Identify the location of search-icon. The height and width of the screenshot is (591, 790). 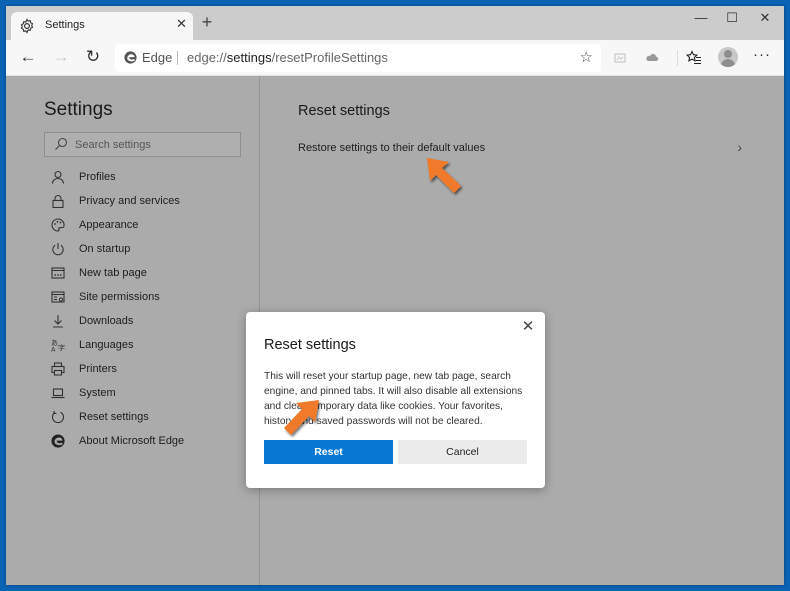
(61, 143).